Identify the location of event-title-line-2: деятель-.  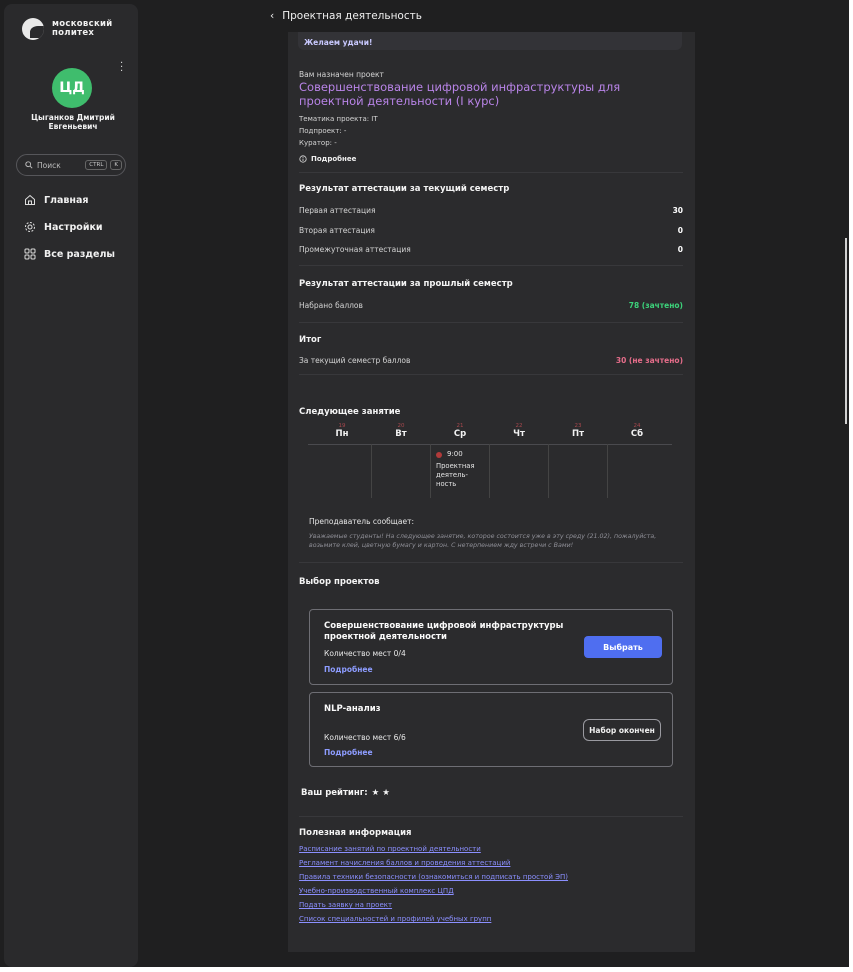
(452, 475).